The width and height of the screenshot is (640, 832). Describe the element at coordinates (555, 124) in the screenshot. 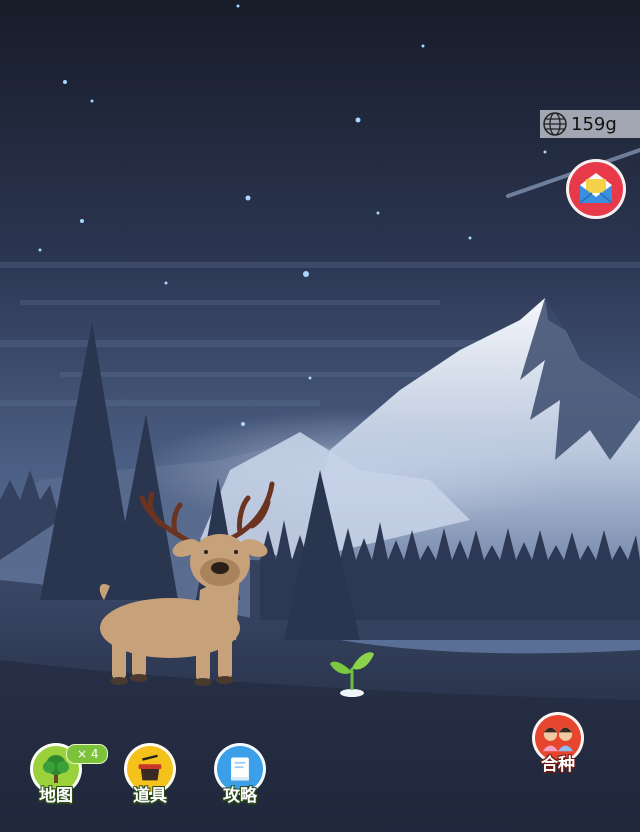

I see `globe-icon` at that location.